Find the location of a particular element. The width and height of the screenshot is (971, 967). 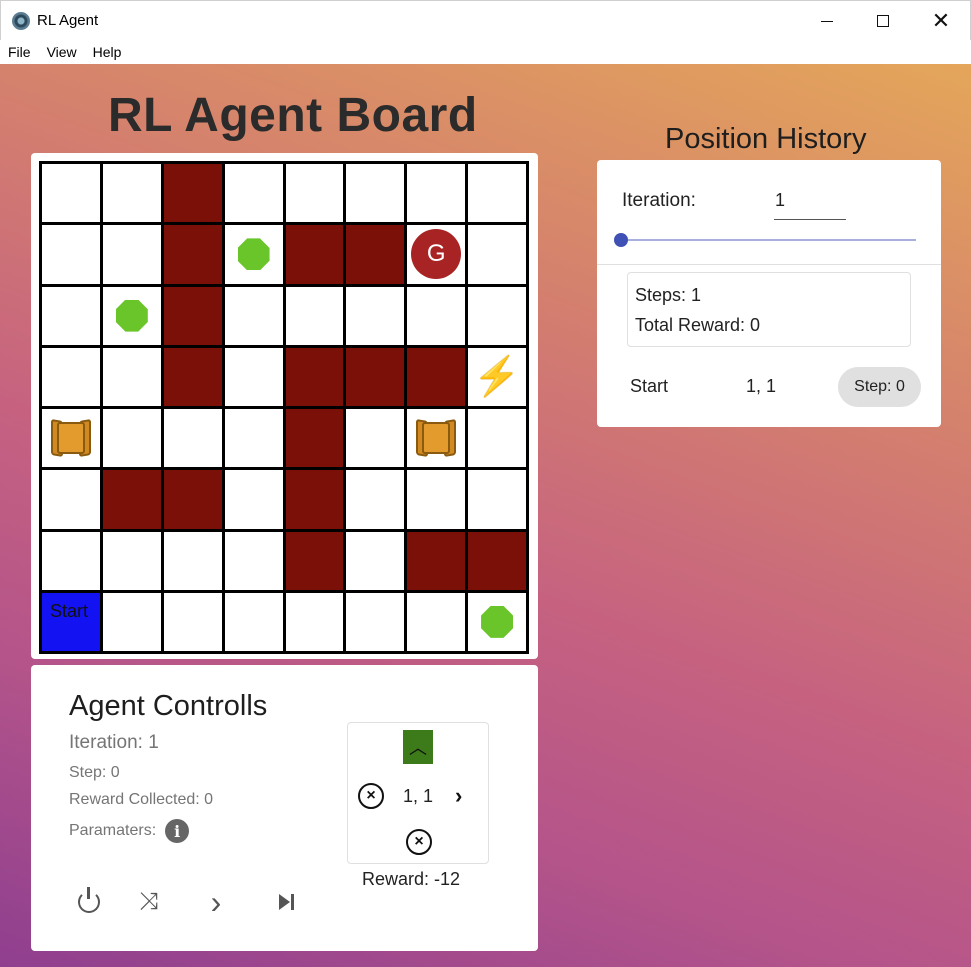

controls-parameters: Paramaters: i is located at coordinates (129, 831).